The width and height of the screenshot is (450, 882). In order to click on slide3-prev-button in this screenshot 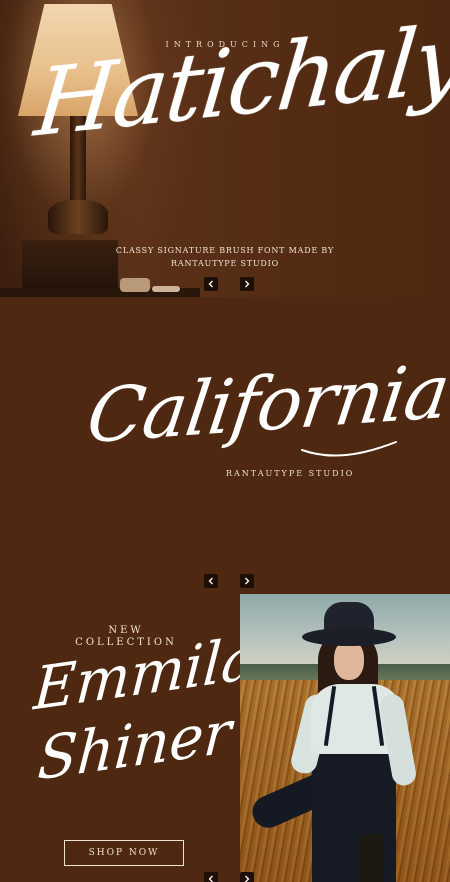, I will do `click(211, 877)`.